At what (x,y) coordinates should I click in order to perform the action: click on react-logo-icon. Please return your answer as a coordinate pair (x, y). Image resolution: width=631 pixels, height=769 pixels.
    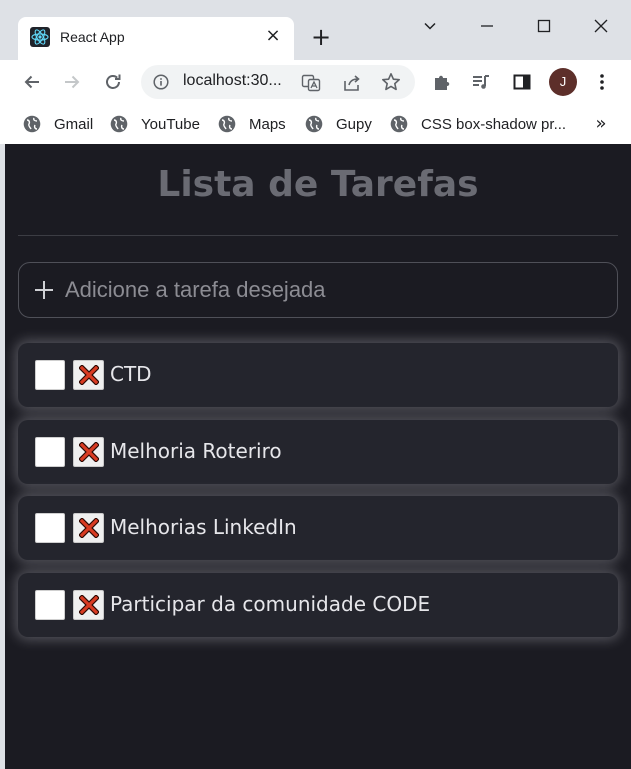
    Looking at the image, I should click on (40, 37).